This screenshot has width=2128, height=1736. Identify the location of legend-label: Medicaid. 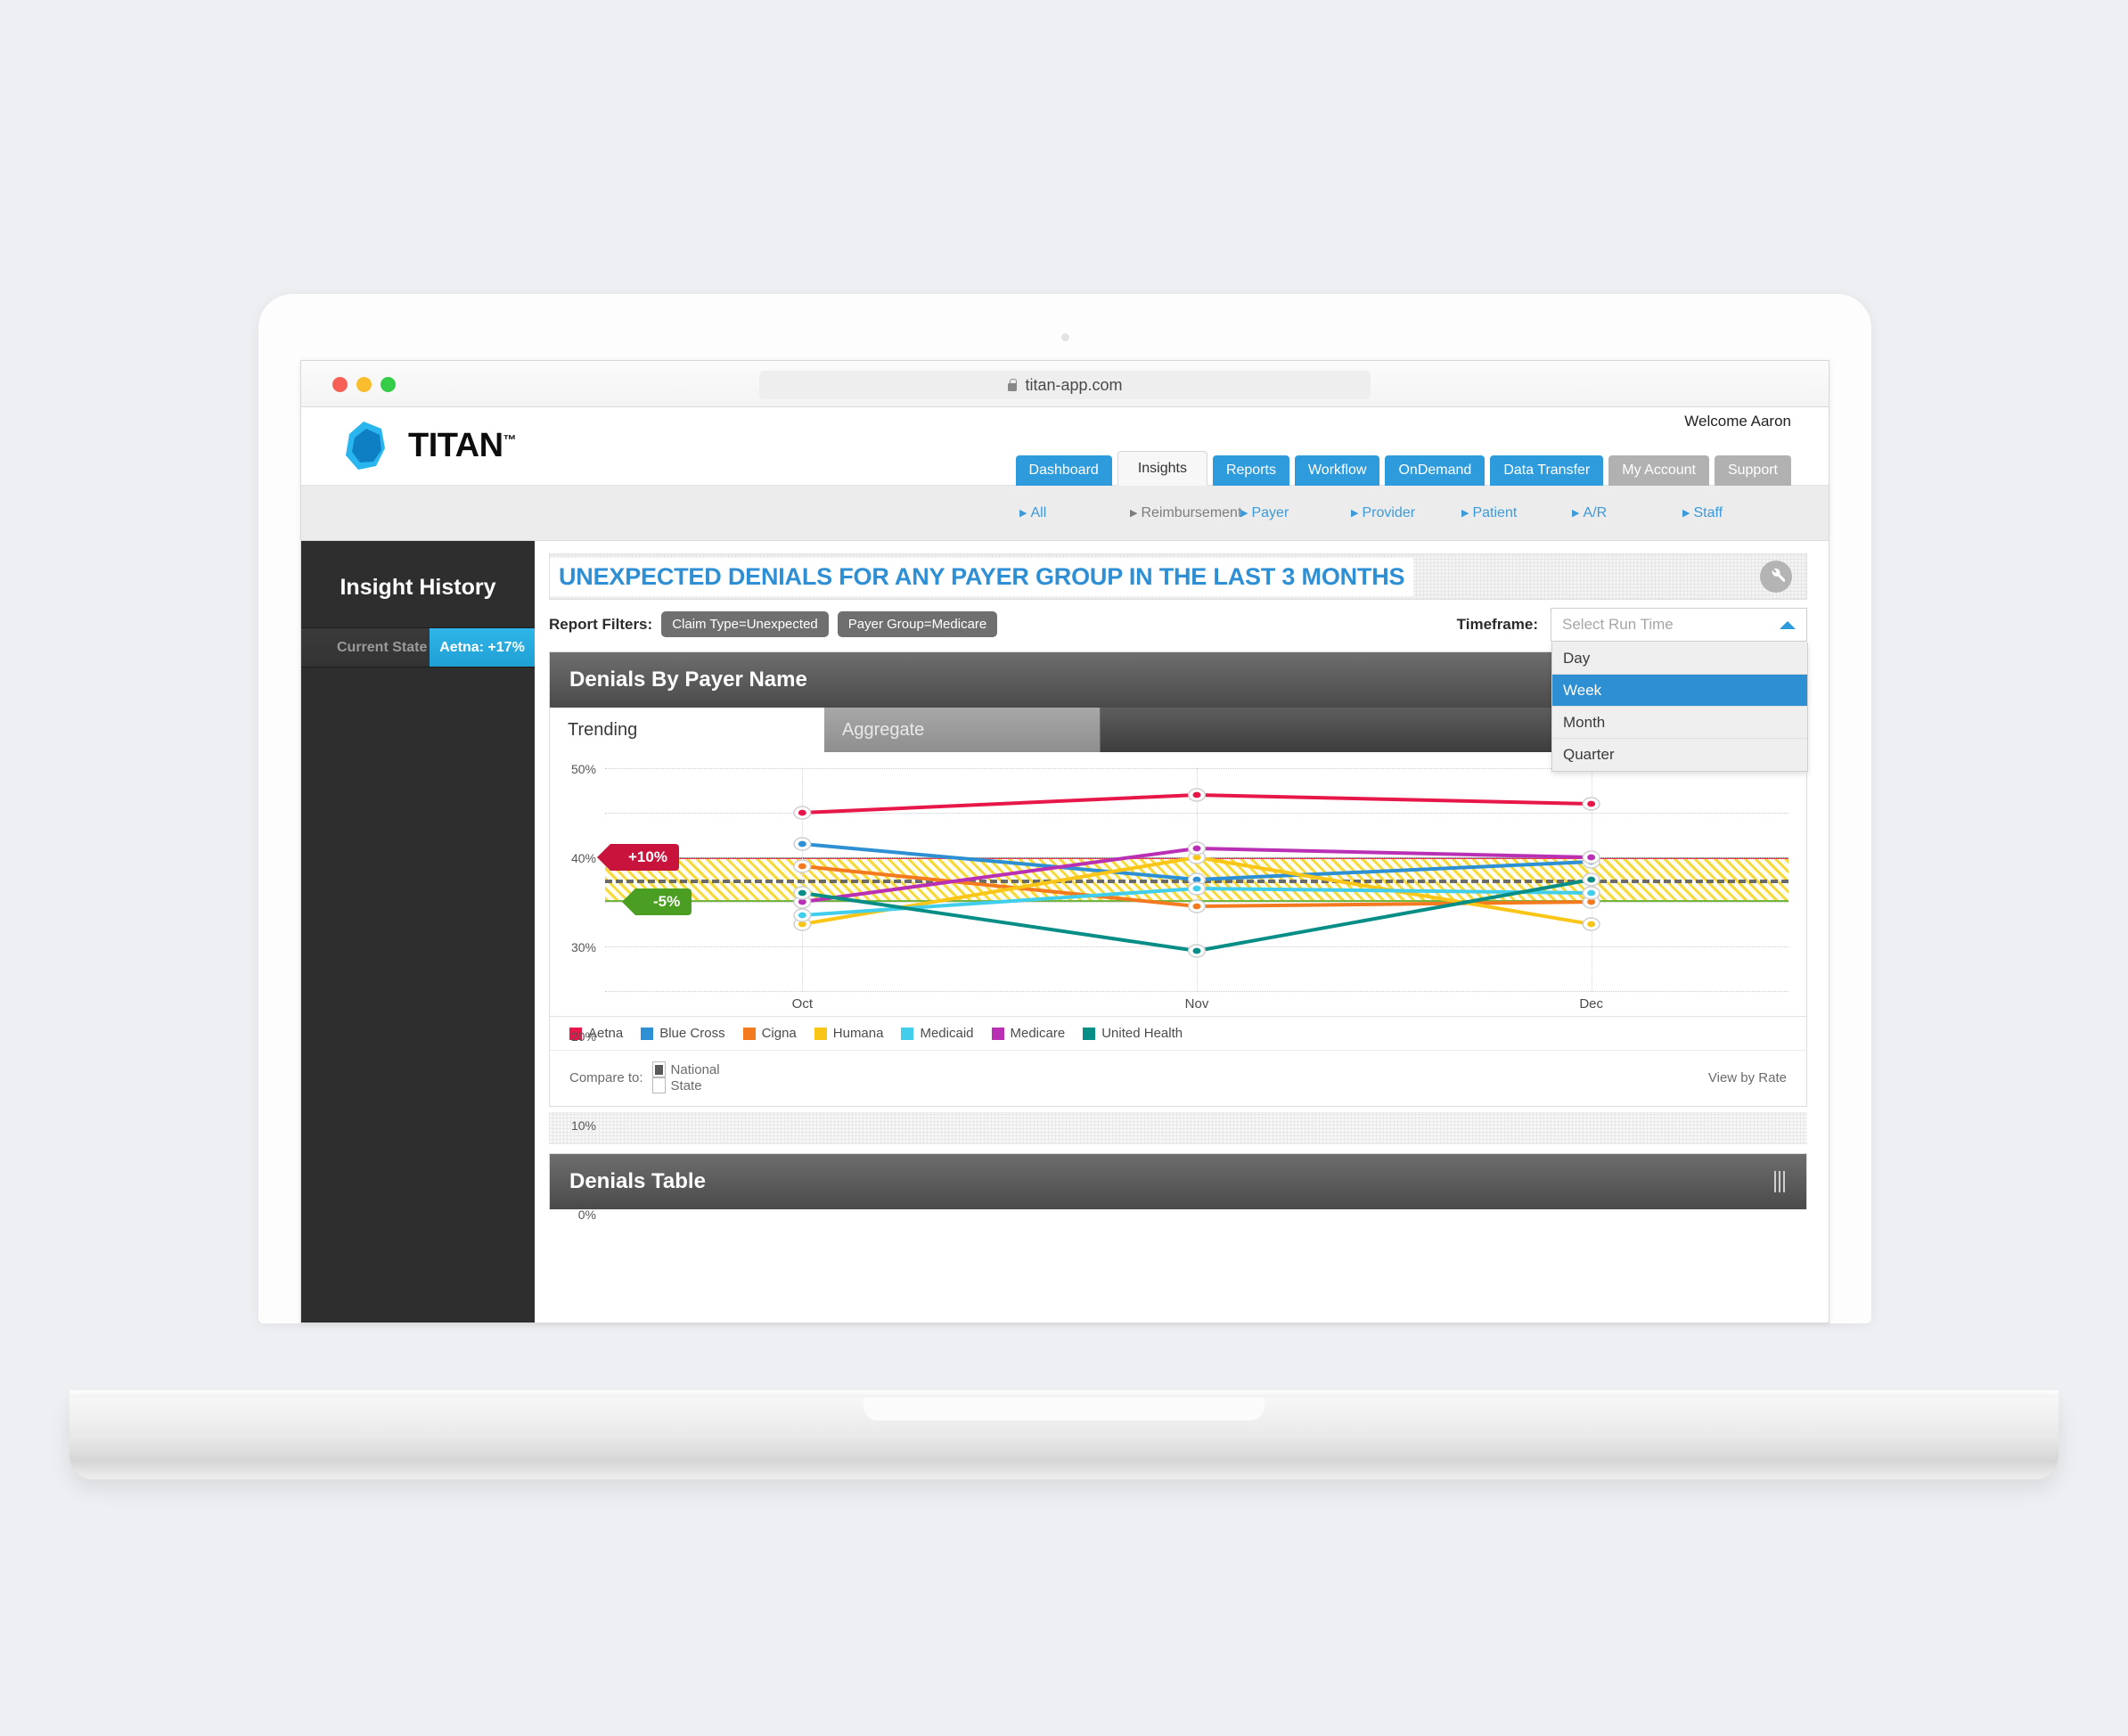
(947, 1033).